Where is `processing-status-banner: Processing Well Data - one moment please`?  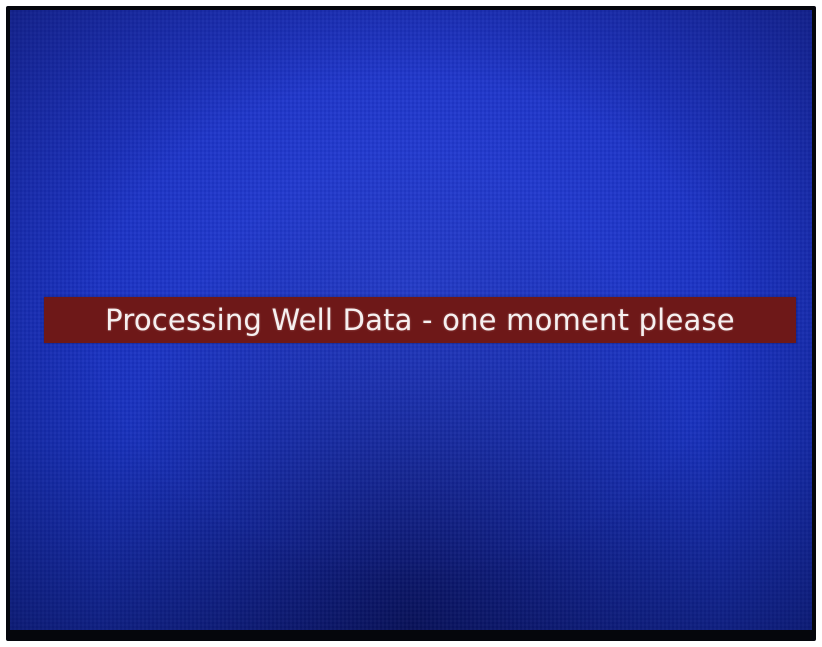 processing-status-banner: Processing Well Data - one moment please is located at coordinates (420, 320).